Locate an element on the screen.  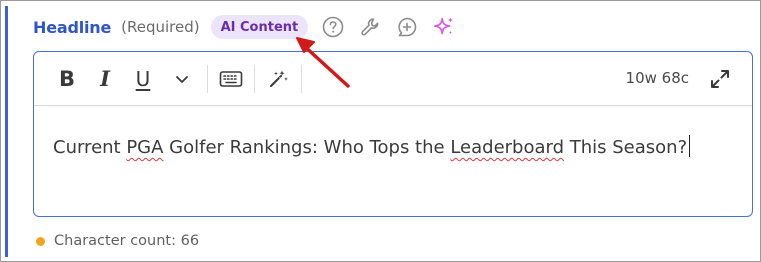
add-comment-icon is located at coordinates (407, 27).